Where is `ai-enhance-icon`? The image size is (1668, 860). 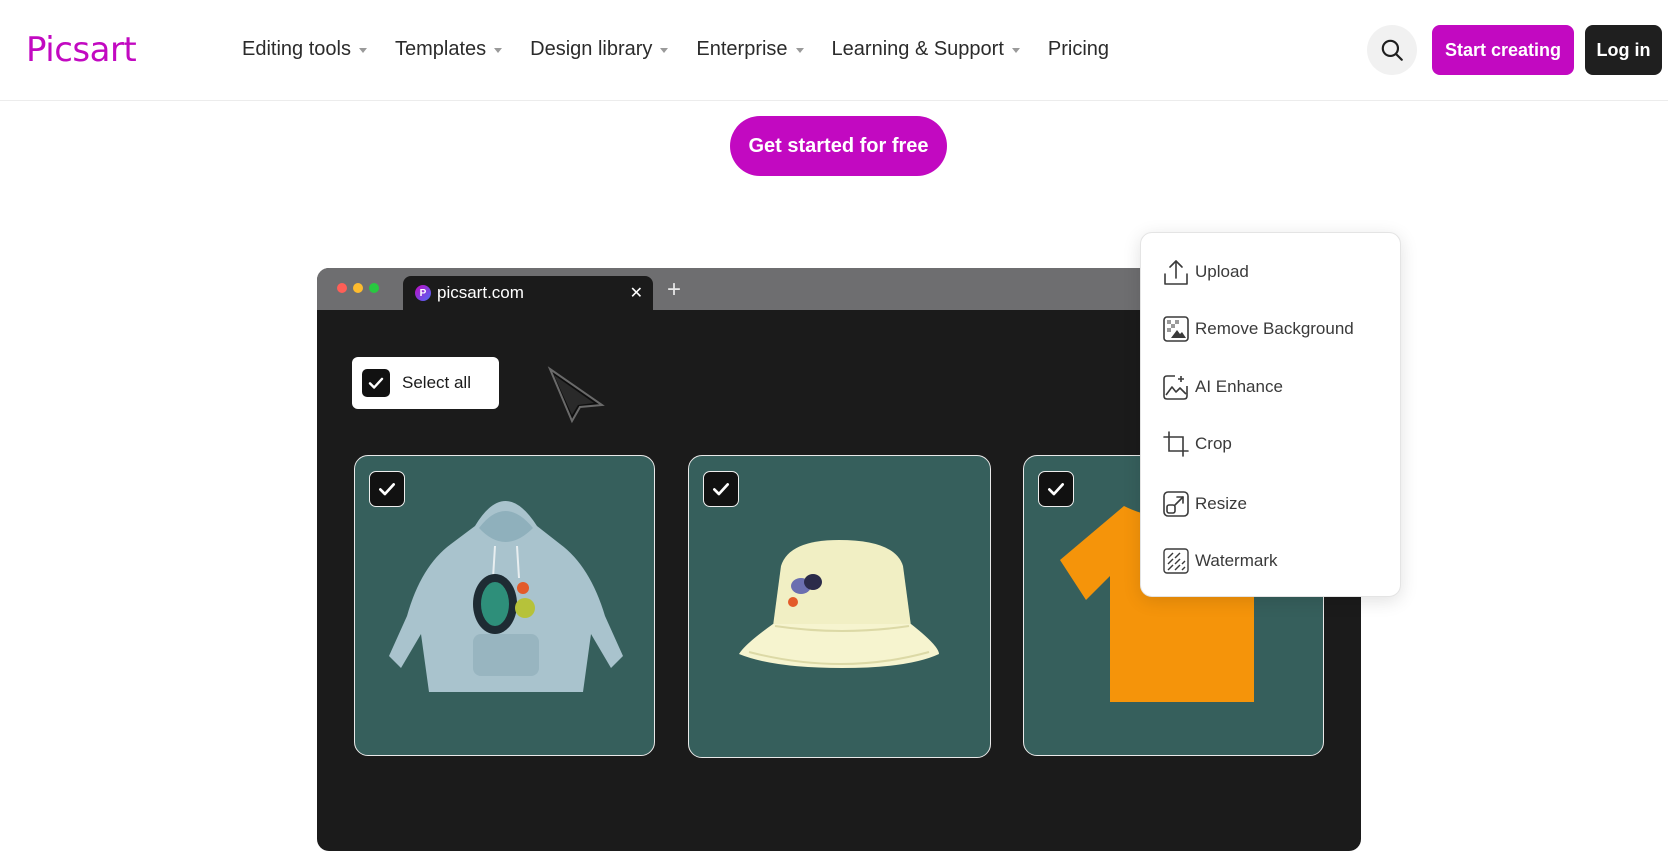
ai-enhance-icon is located at coordinates (1175, 387).